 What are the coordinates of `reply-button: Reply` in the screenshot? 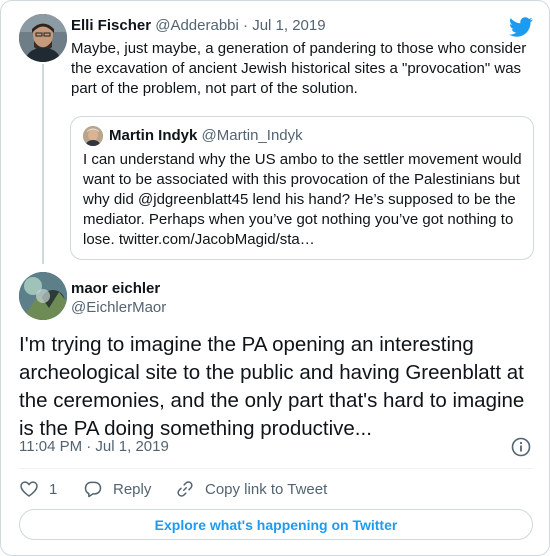 It's located at (117, 489).